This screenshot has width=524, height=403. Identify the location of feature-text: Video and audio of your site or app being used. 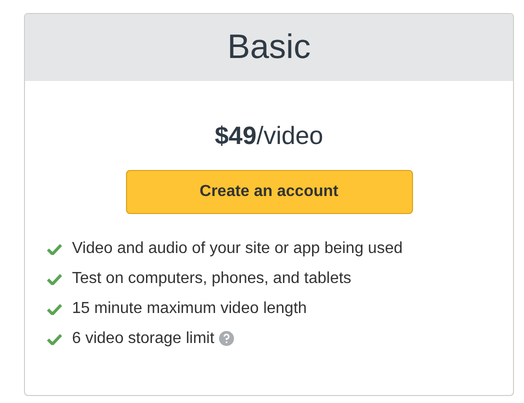
(237, 248).